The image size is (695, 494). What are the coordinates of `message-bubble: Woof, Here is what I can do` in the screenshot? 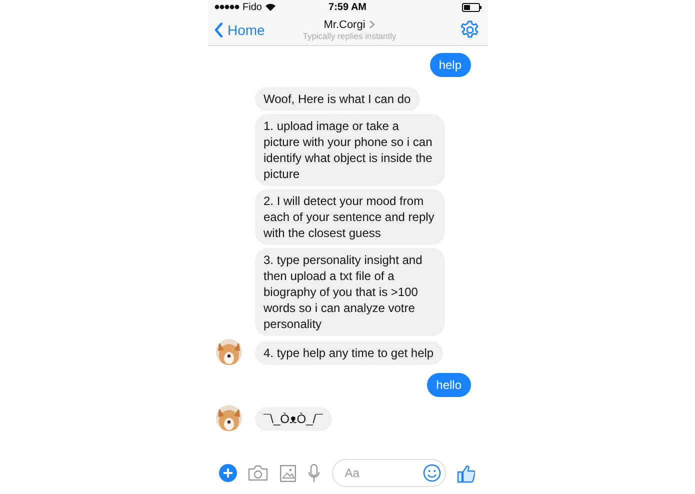 It's located at (337, 99).